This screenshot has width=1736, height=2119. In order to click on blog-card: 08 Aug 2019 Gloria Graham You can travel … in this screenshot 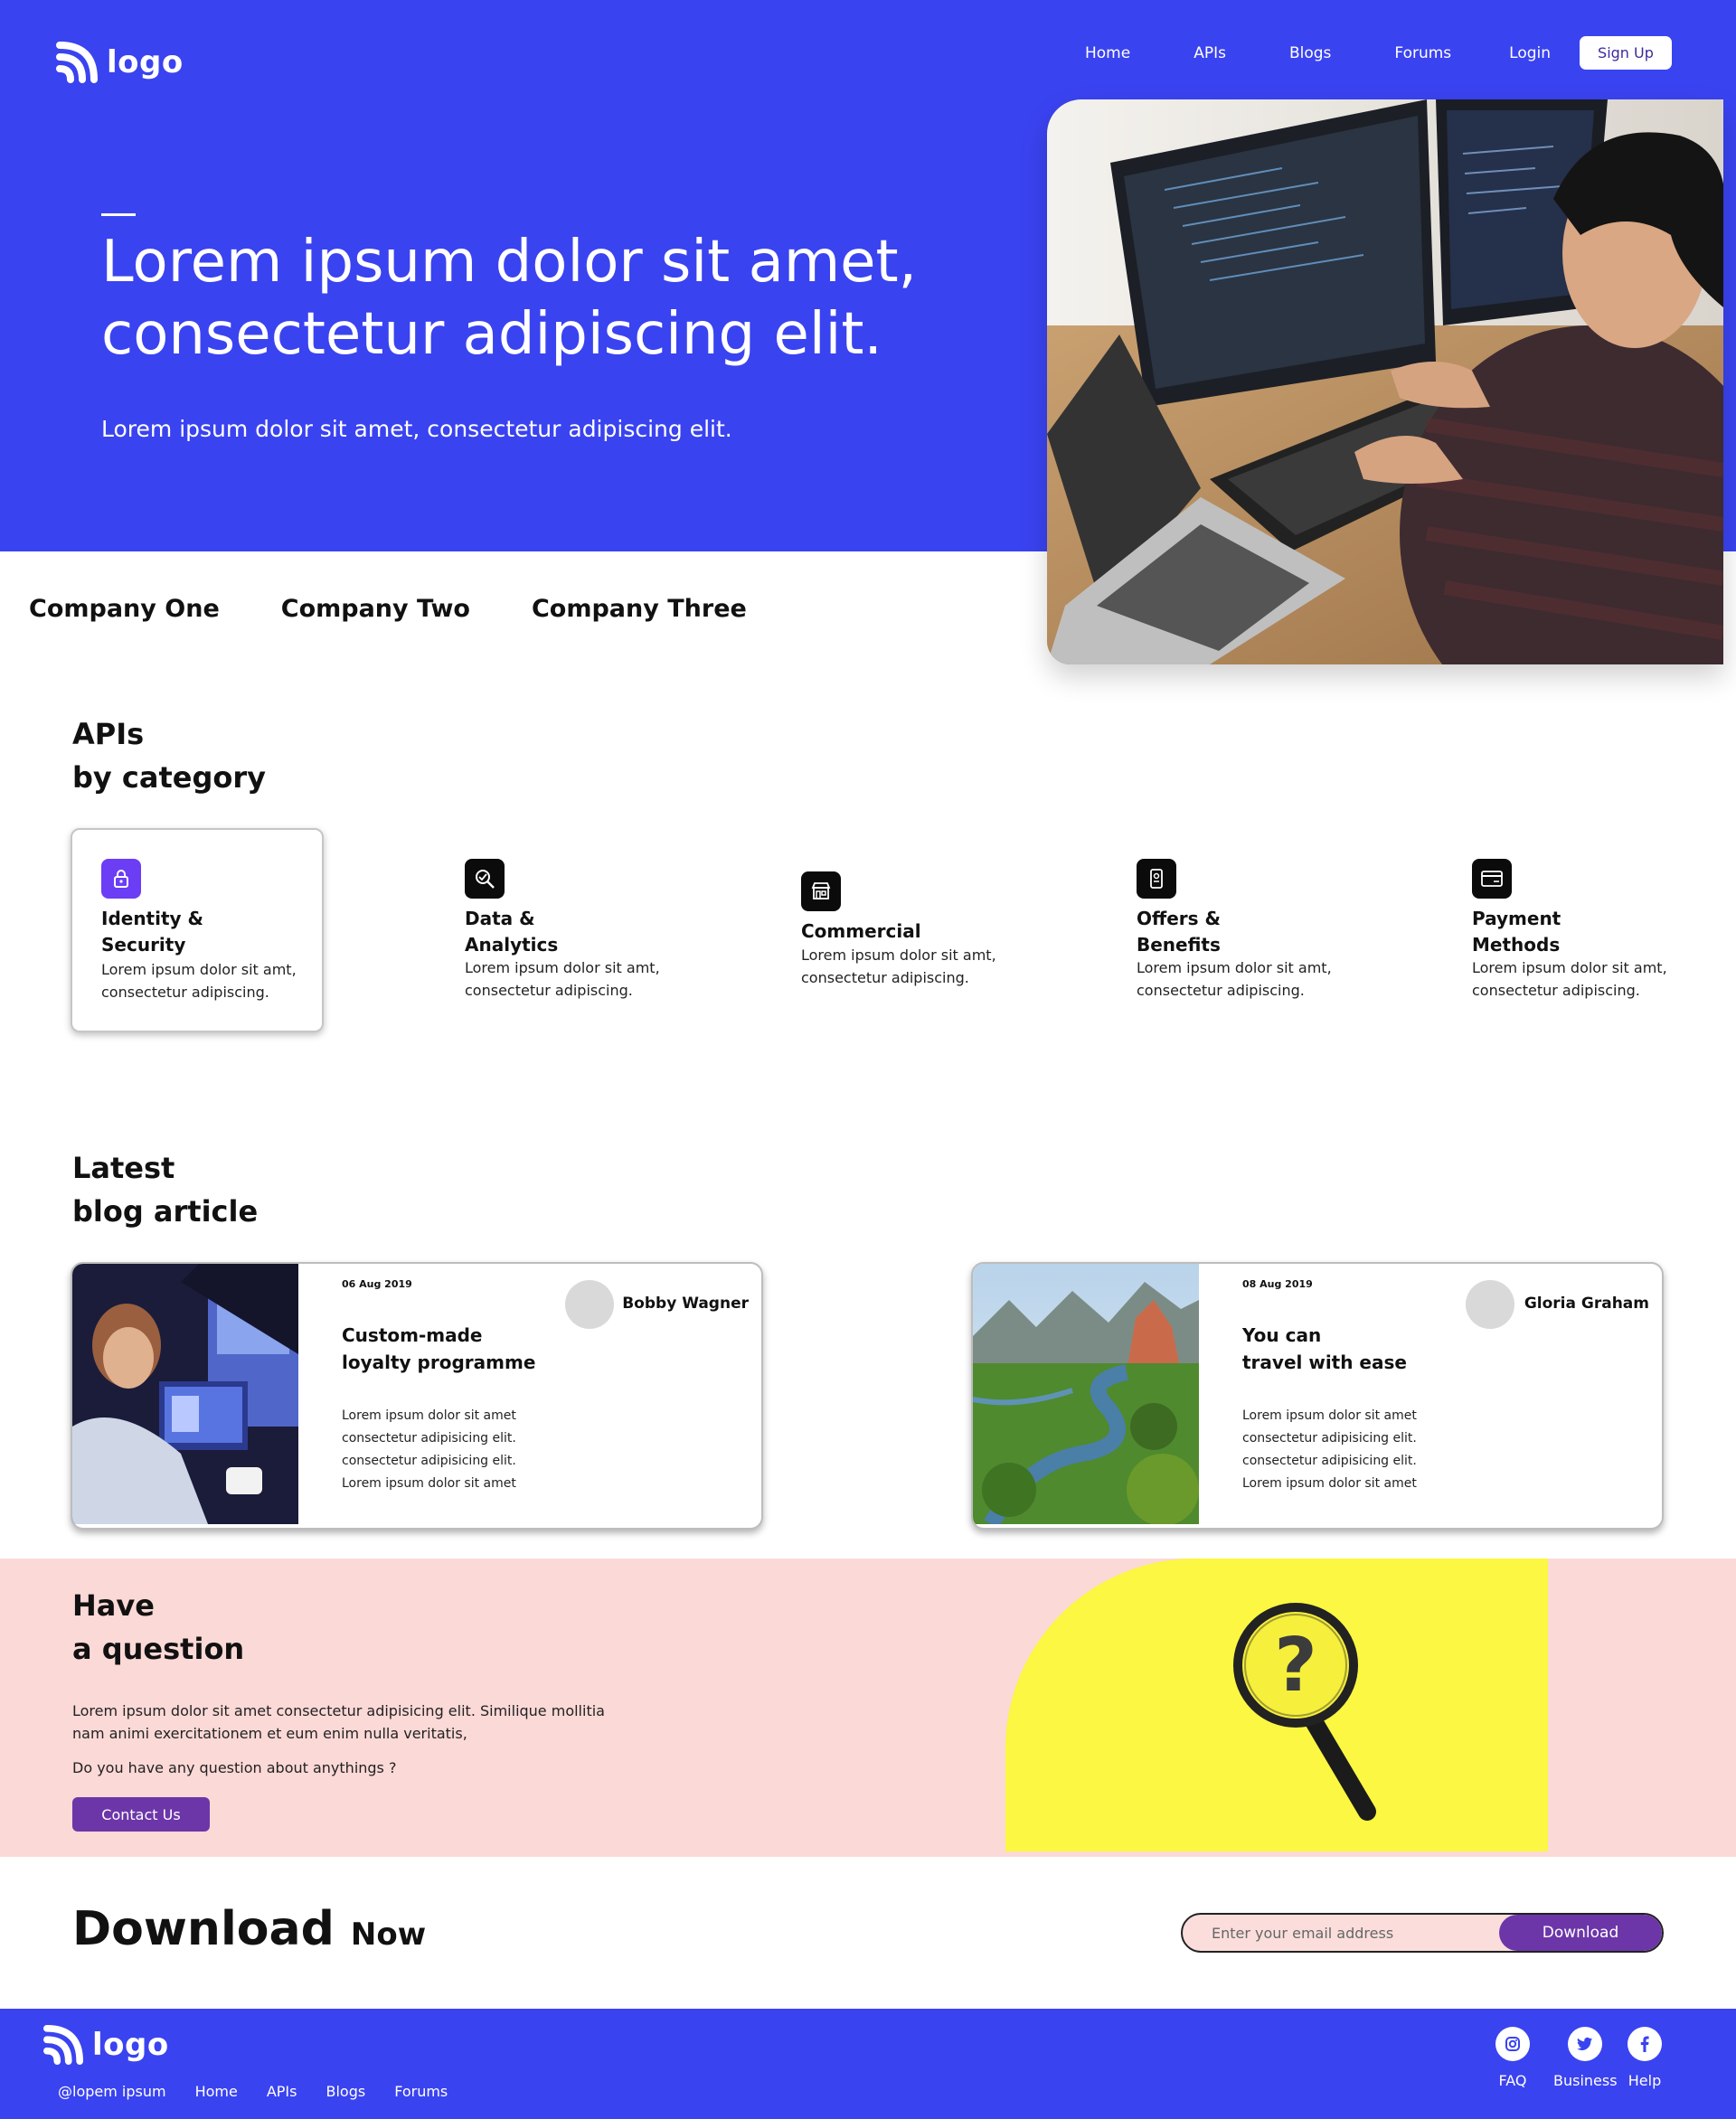, I will do `click(1318, 1396)`.